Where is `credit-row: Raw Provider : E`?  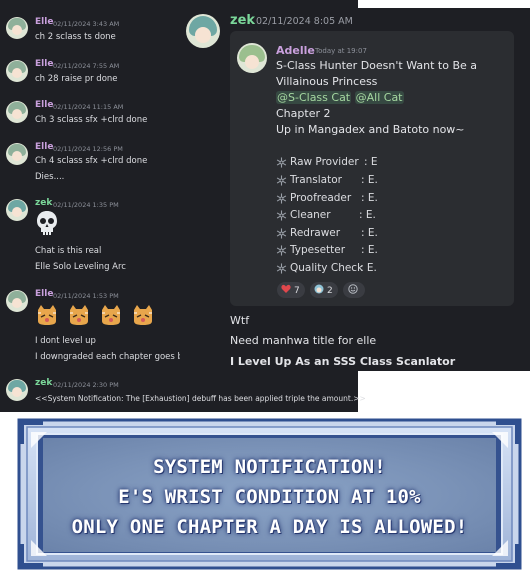 credit-row: Raw Provider : E is located at coordinates (327, 163).